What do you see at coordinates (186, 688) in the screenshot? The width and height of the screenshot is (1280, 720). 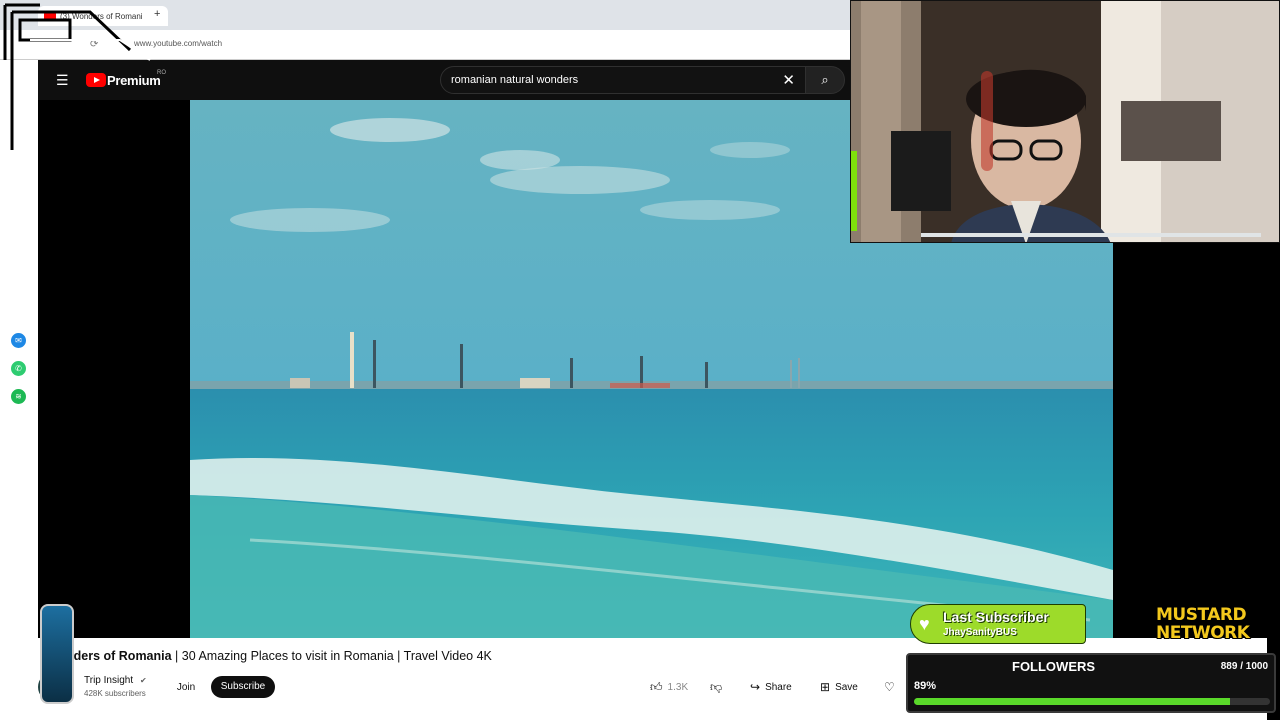 I see `join-button: Join` at bounding box center [186, 688].